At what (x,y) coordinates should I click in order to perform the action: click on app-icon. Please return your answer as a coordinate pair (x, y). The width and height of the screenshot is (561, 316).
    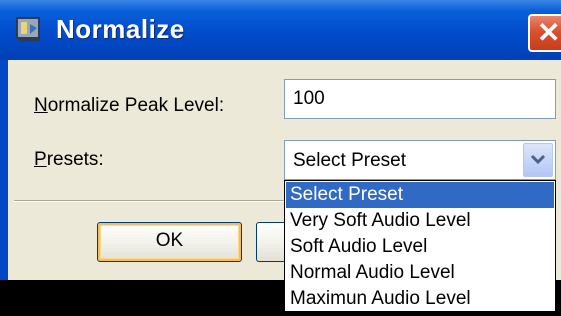
    Looking at the image, I should click on (29, 29).